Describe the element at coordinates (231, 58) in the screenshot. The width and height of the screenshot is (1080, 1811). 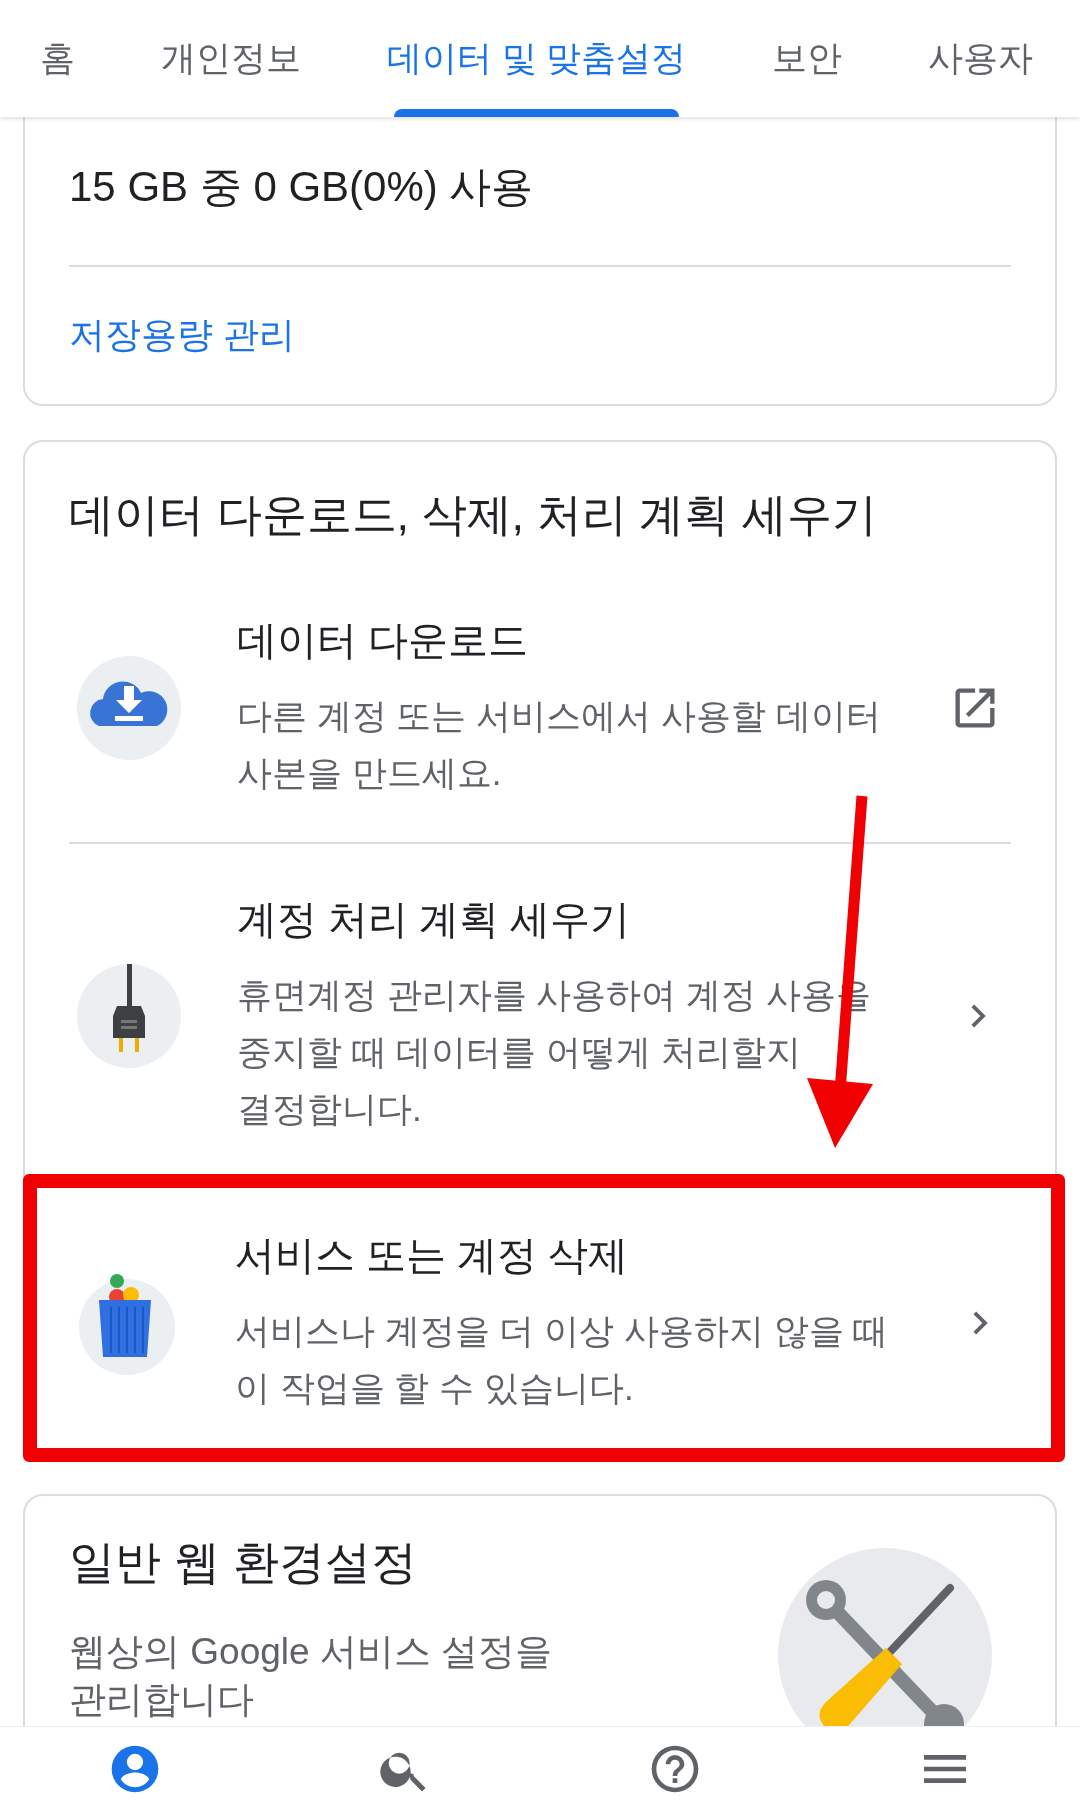
I see `tab: 개인정보` at that location.